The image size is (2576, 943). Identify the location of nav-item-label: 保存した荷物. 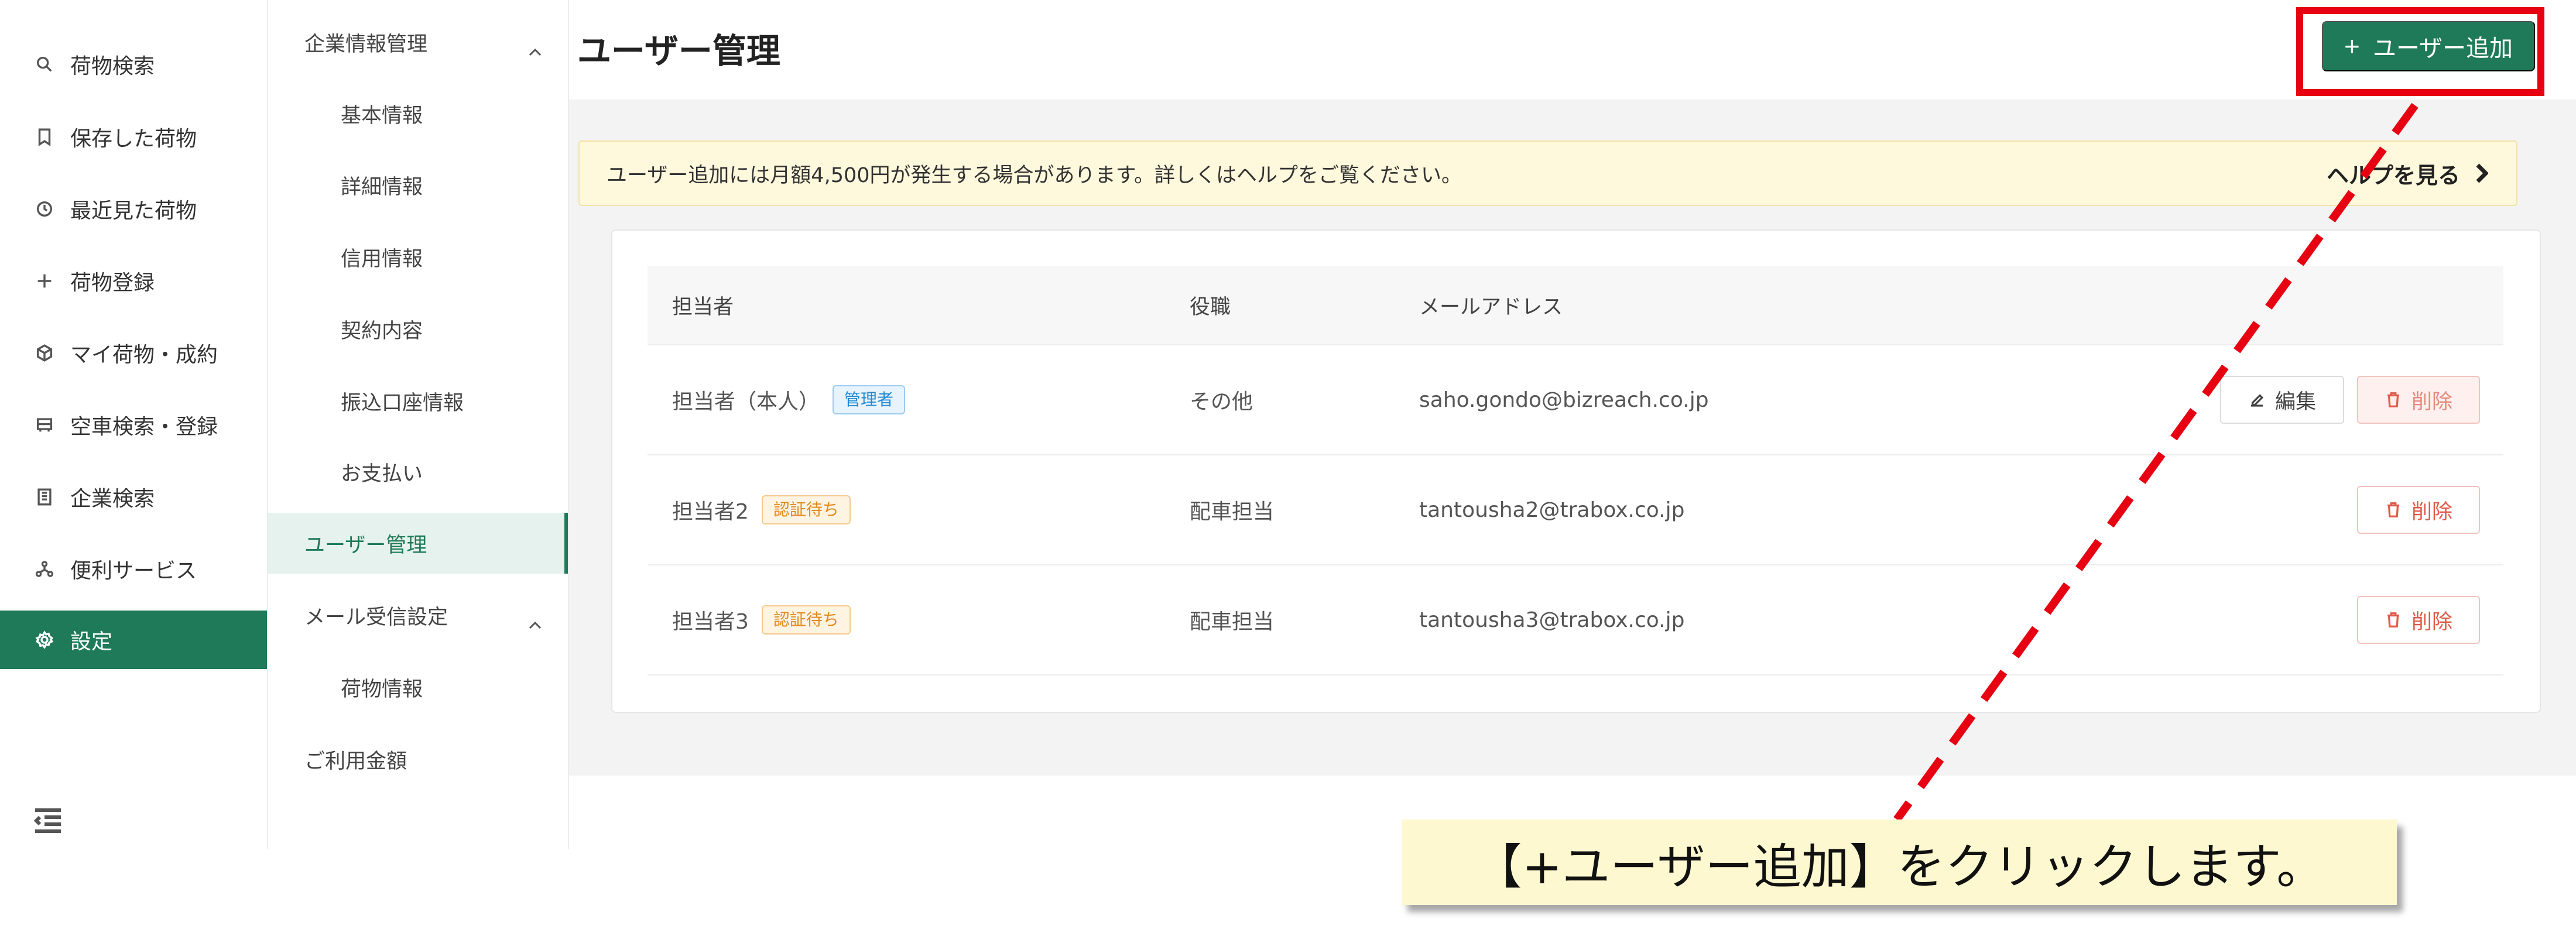
(133, 139).